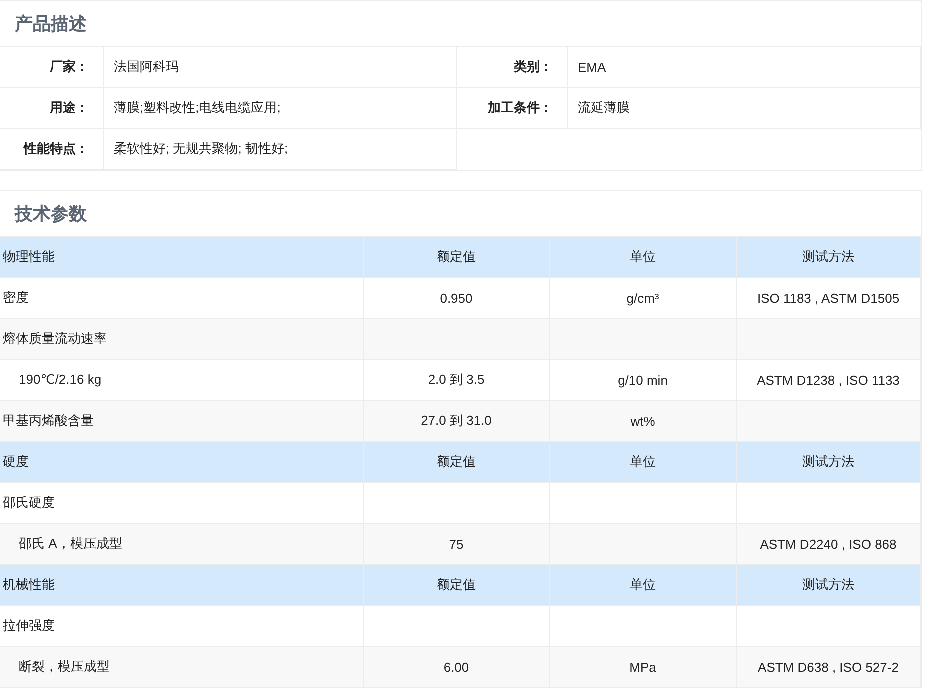 The image size is (926, 688). What do you see at coordinates (182, 257) in the screenshot?
I see `header-cell: 物理性能` at bounding box center [182, 257].